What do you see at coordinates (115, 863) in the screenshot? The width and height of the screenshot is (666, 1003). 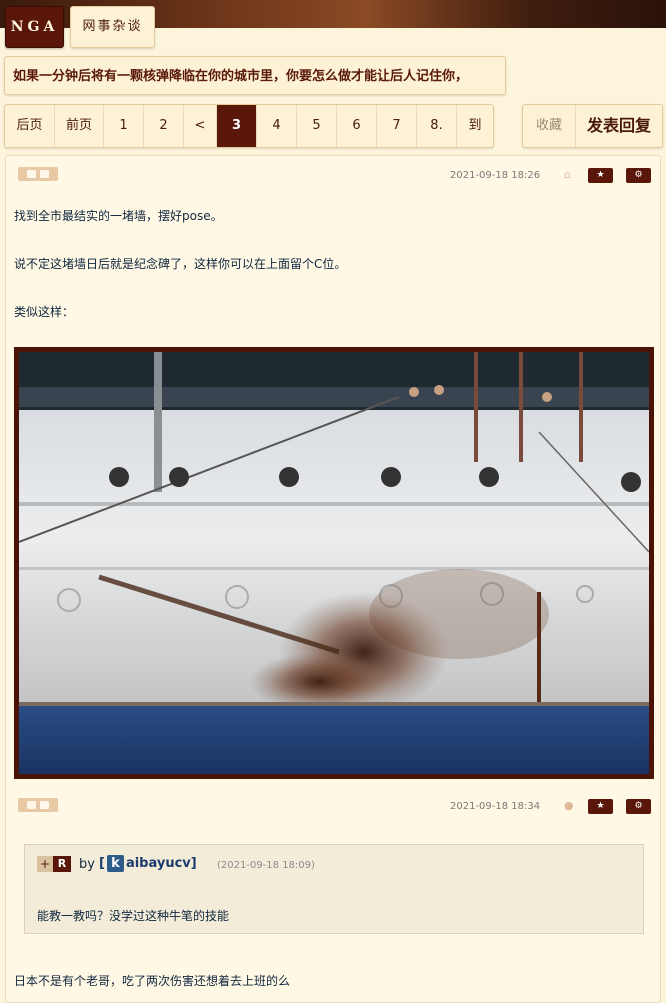 I see `user-initial-badge: k` at bounding box center [115, 863].